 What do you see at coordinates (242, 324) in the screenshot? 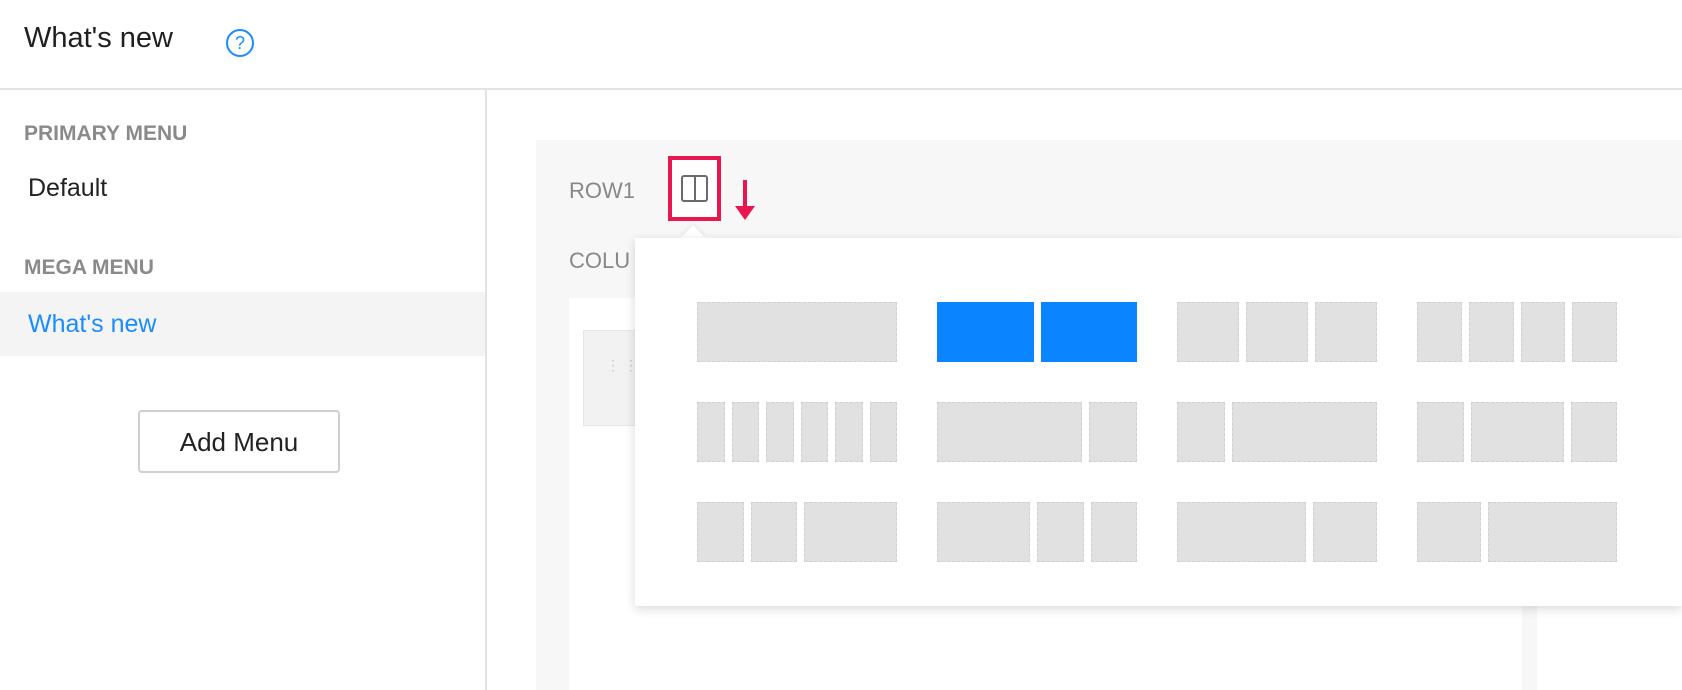
I see `sidebar-item-whats-new: What's new` at bounding box center [242, 324].